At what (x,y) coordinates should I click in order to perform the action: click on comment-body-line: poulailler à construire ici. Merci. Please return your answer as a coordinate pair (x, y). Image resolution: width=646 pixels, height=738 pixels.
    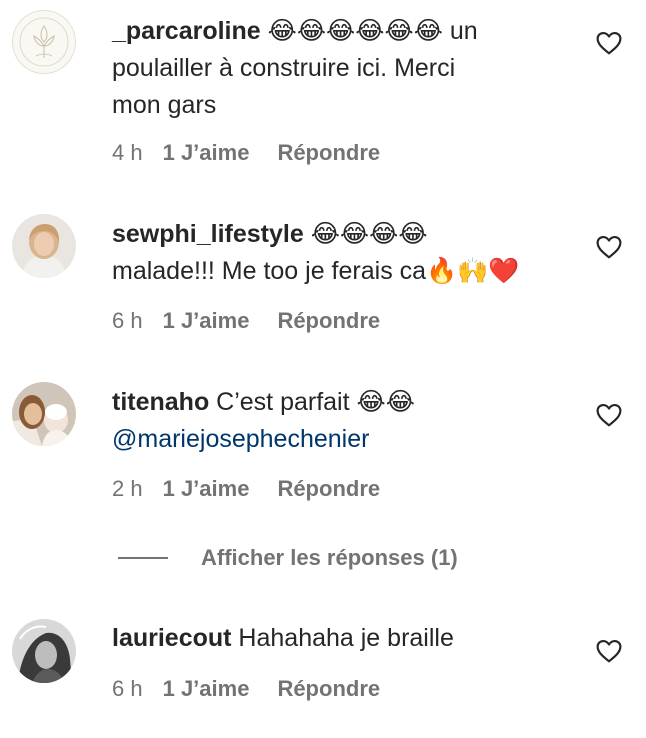
    Looking at the image, I should click on (284, 68).